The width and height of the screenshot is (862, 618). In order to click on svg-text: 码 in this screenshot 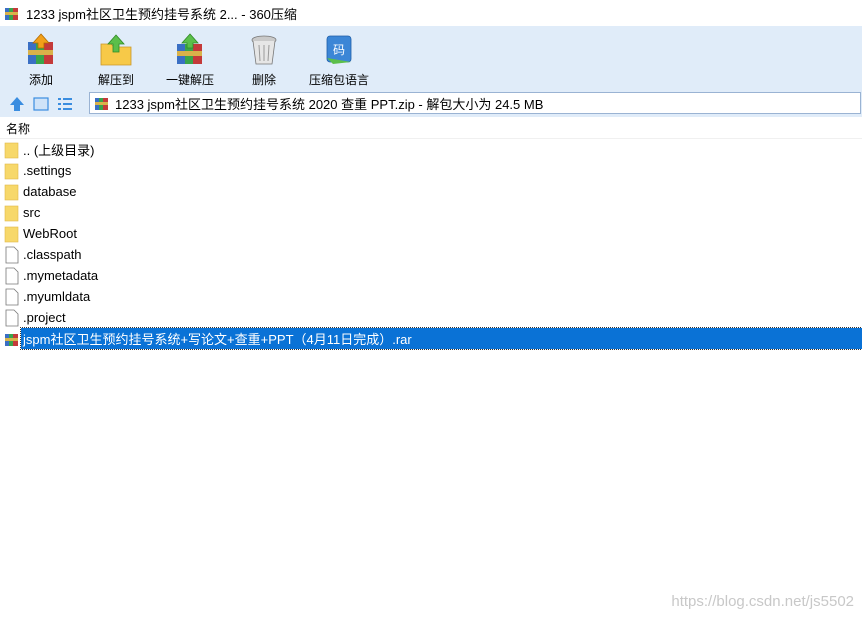, I will do `click(339, 50)`.